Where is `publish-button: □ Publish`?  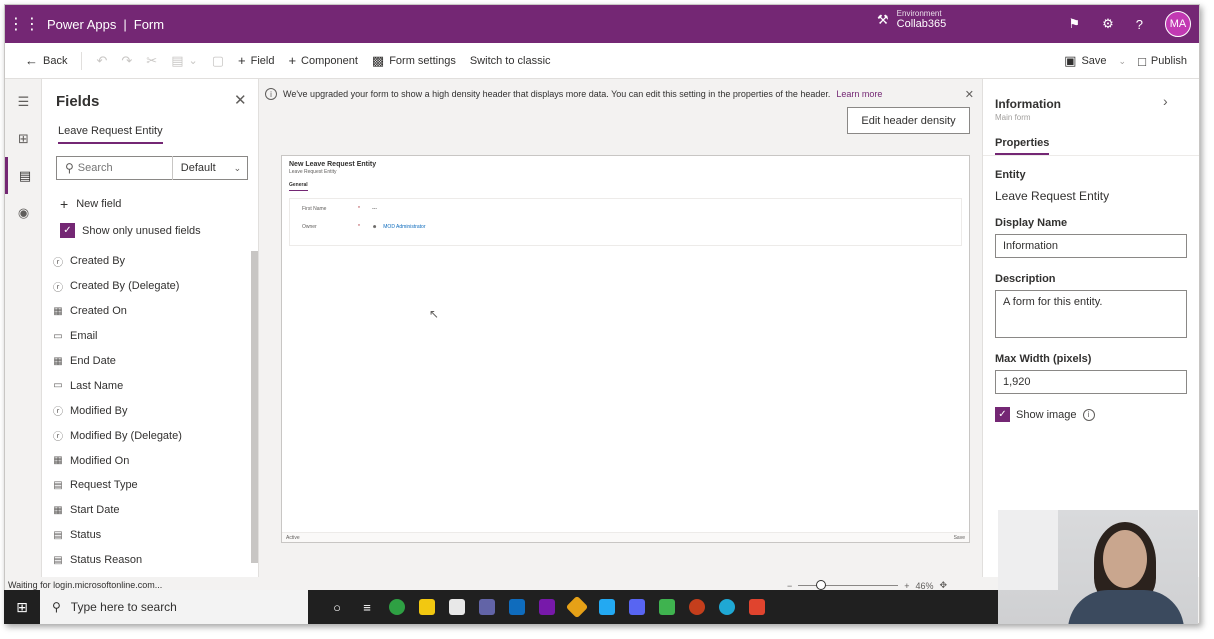
publish-button: □ Publish is located at coordinates (1162, 61).